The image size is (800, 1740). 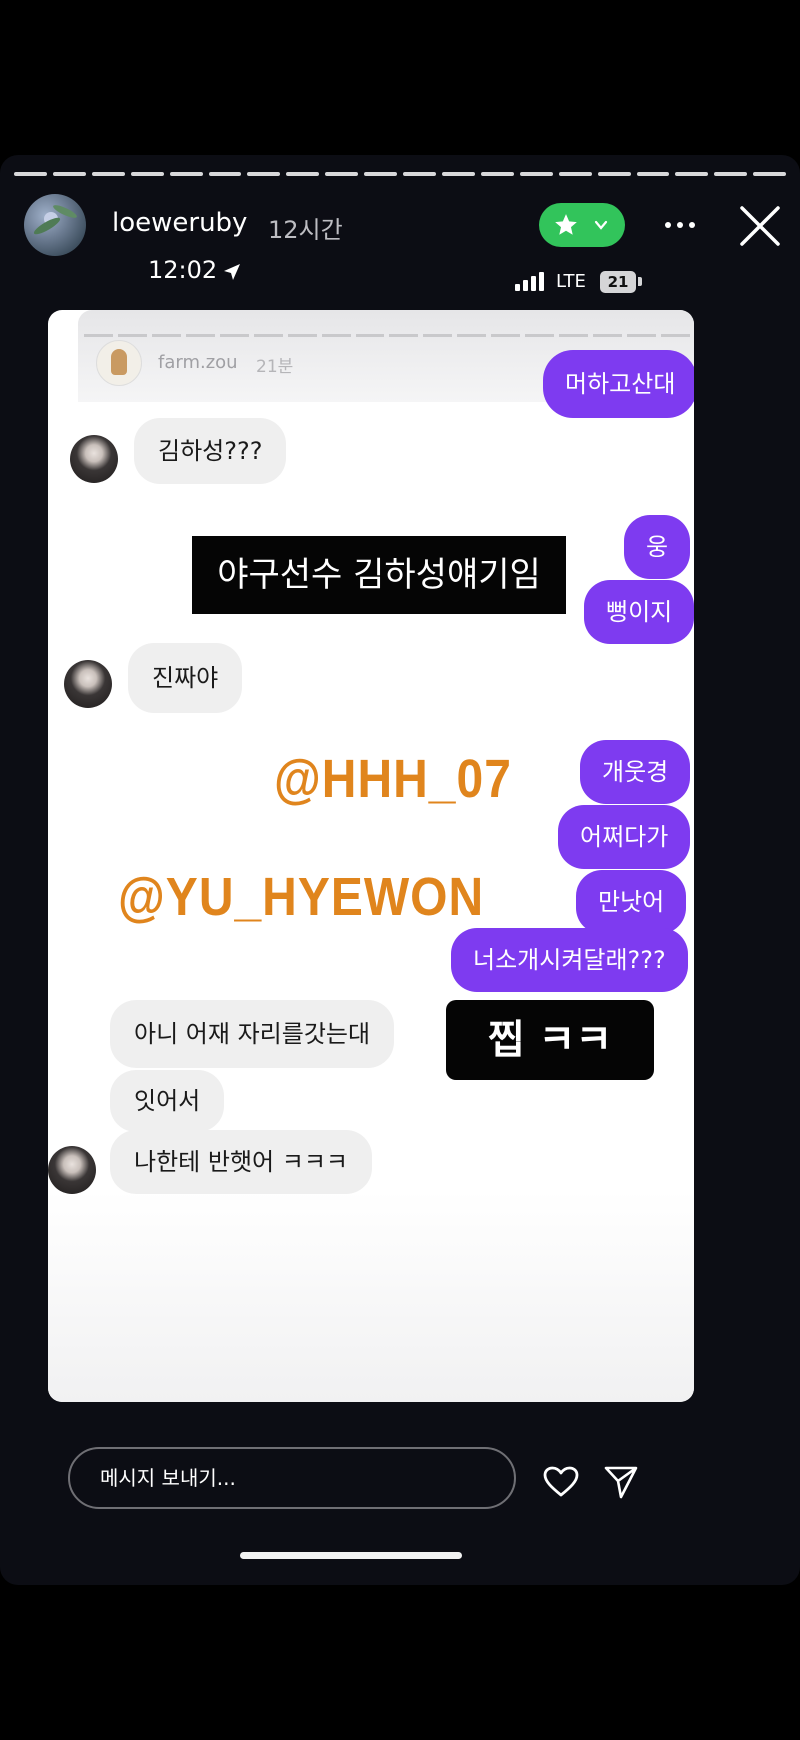 What do you see at coordinates (119, 363) in the screenshot?
I see `embedded-avatar` at bounding box center [119, 363].